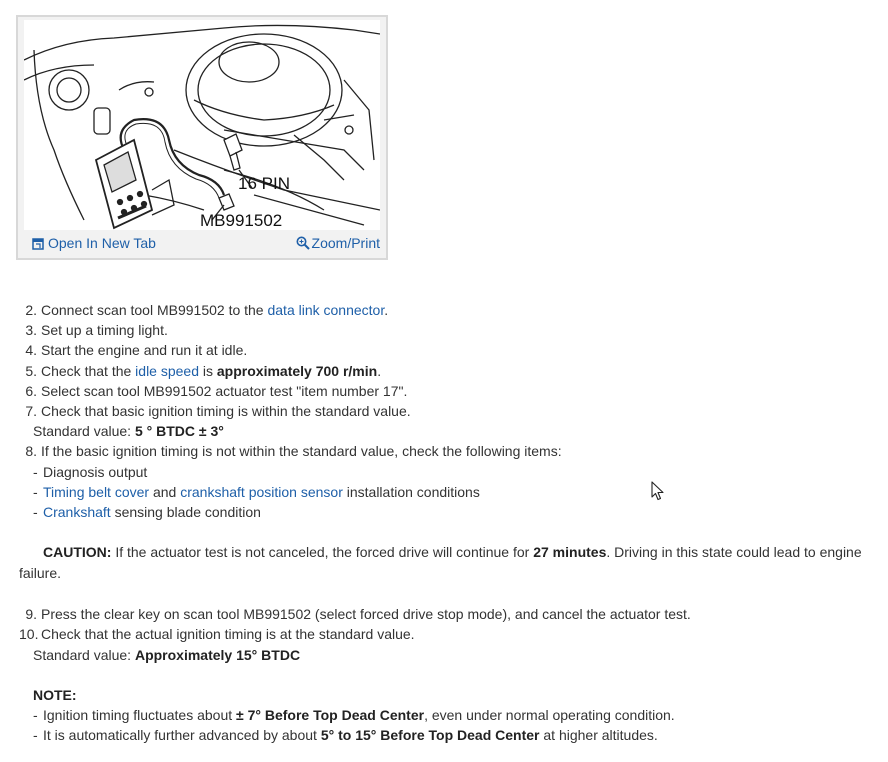 This screenshot has height=762, width=888. What do you see at coordinates (165, 491) in the screenshot?
I see `check-item-text: and` at bounding box center [165, 491].